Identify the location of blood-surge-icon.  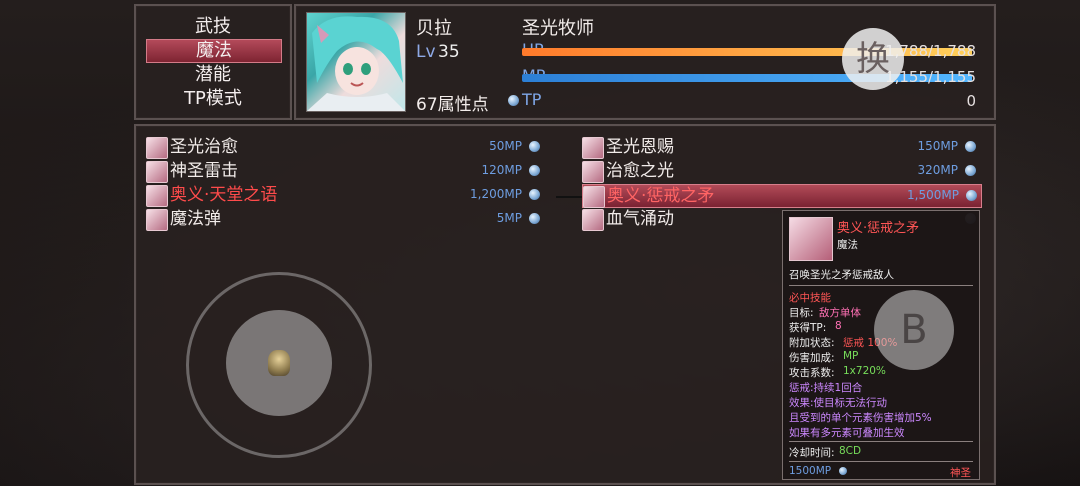
(593, 220).